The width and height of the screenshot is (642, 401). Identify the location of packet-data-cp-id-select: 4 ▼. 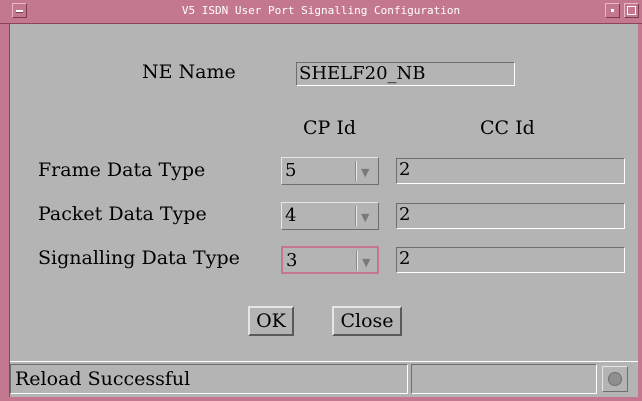
(330, 216).